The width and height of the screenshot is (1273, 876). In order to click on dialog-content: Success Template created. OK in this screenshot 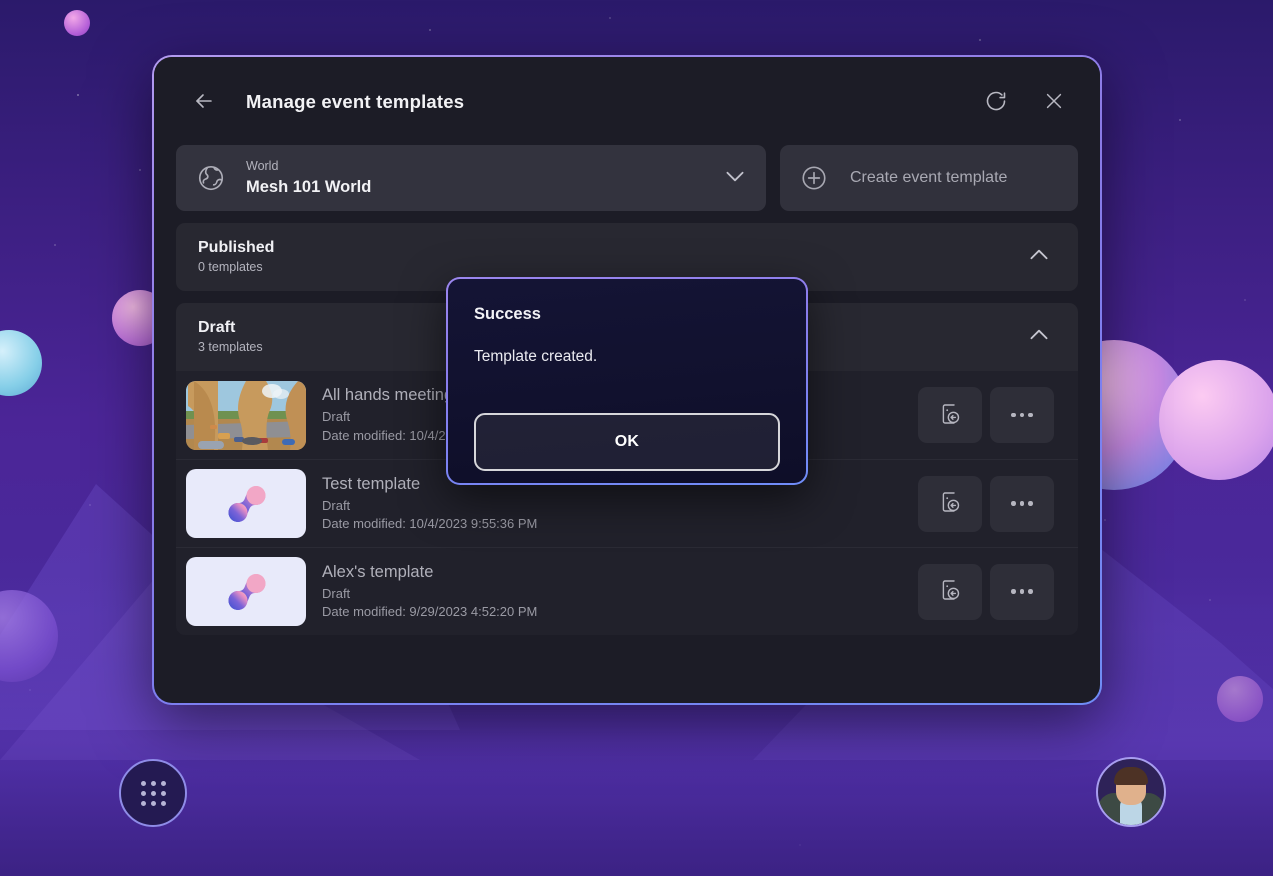, I will do `click(627, 381)`.